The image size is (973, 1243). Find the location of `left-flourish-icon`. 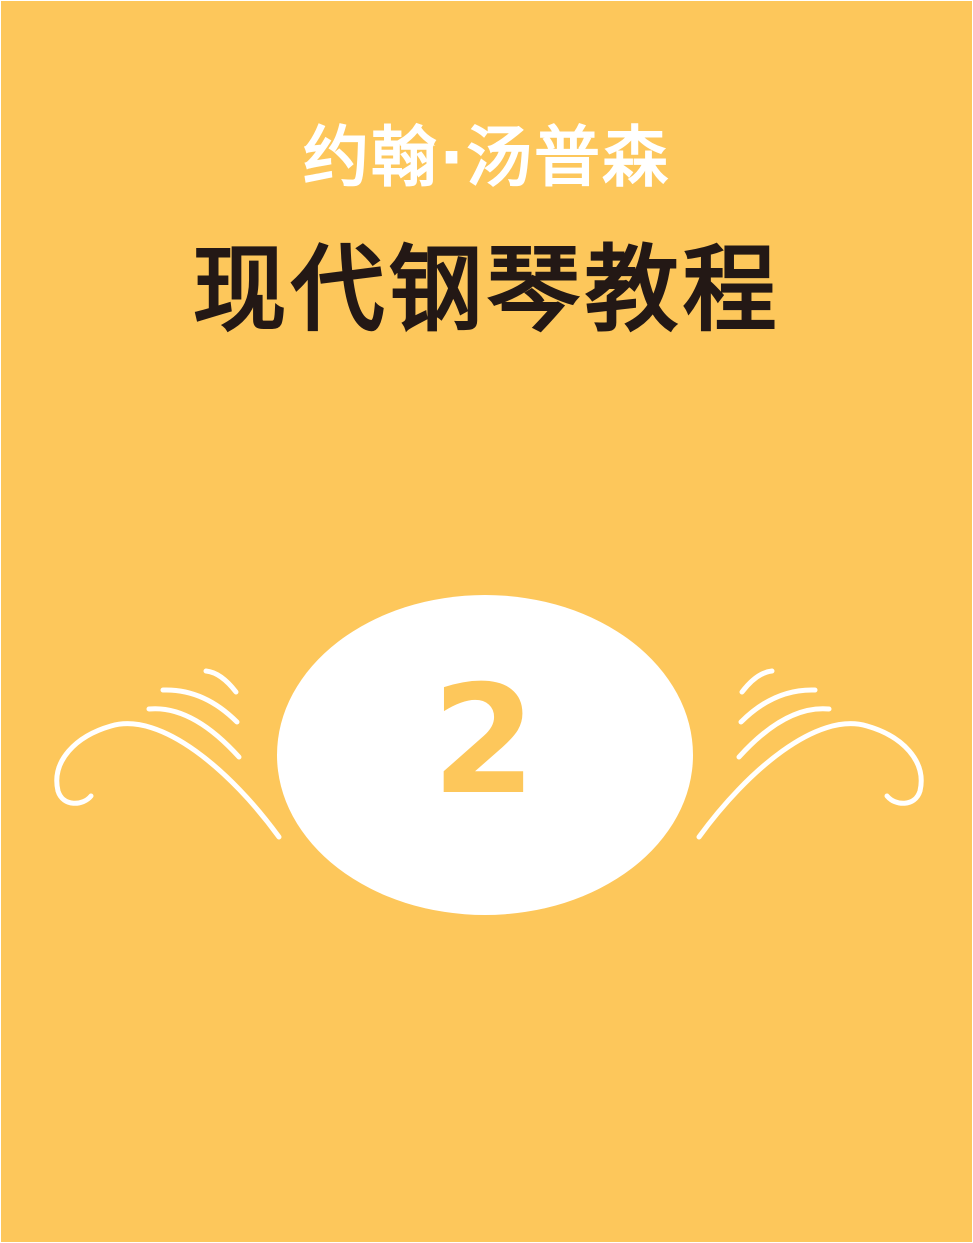

left-flourish-icon is located at coordinates (168, 754).